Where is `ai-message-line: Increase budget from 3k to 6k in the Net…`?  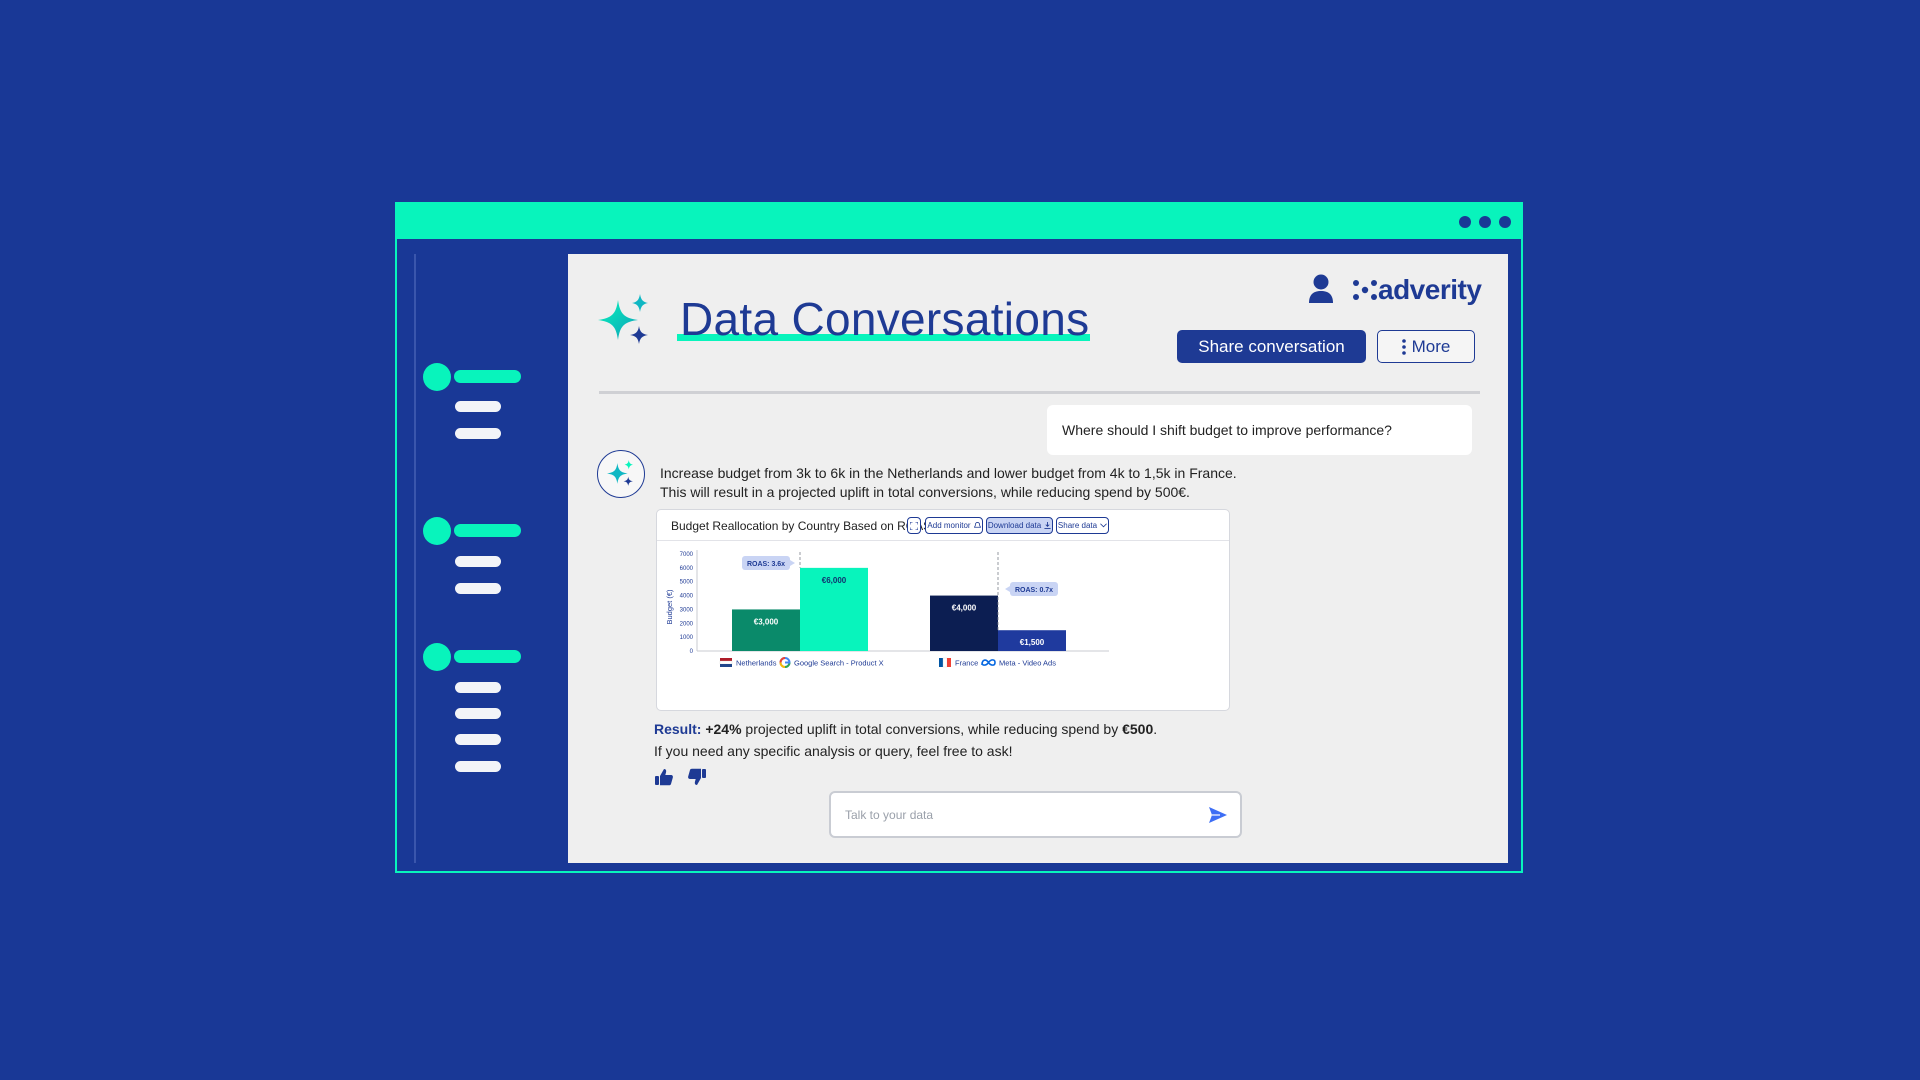 ai-message-line: Increase budget from 3k to 6k in the Net… is located at coordinates (948, 473).